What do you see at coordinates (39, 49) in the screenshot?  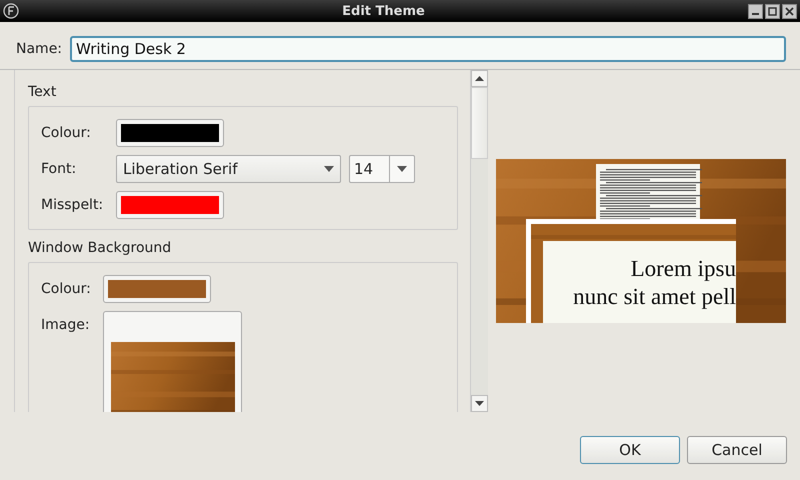 I see `name-label: Name:` at bounding box center [39, 49].